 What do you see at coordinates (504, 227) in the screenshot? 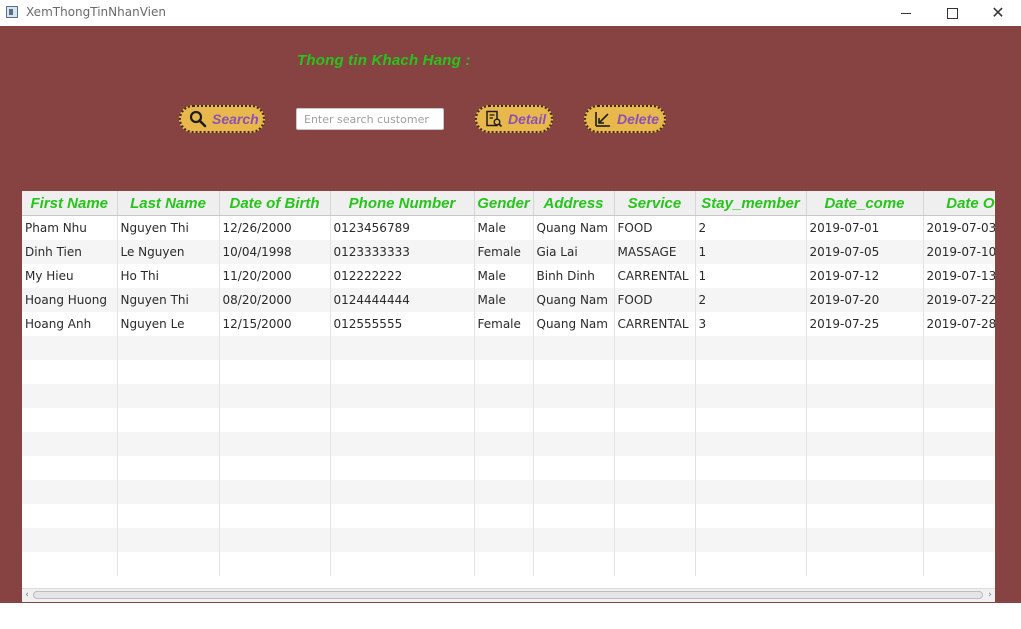
I see `table-cell: Male` at bounding box center [504, 227].